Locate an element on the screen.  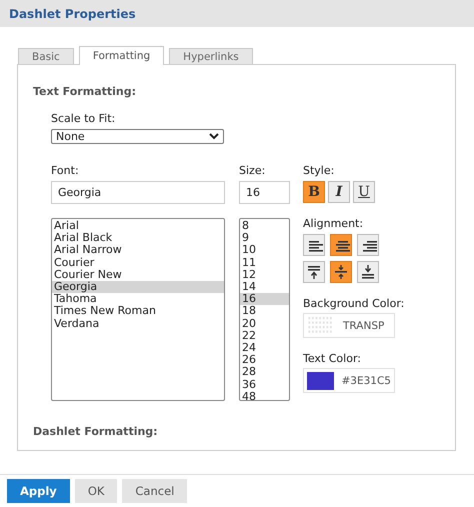
align-bottom-icon is located at coordinates (368, 272).